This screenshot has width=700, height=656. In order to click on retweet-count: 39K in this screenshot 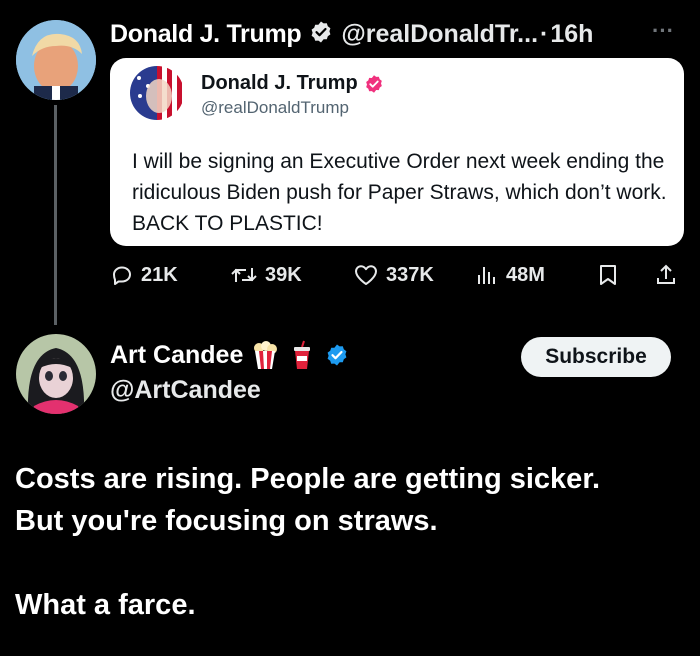, I will do `click(283, 274)`.